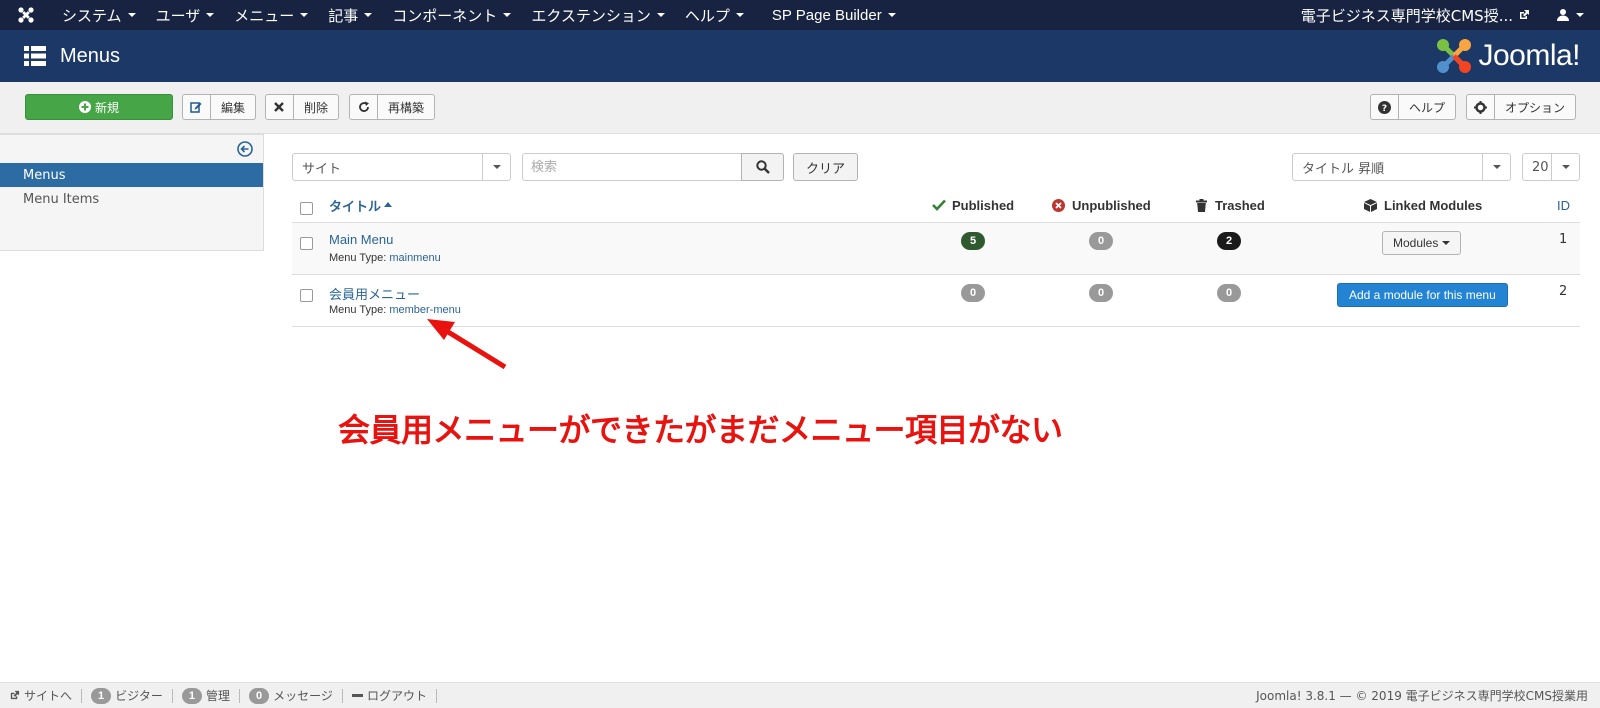 This screenshot has height=708, width=1600. I want to click on menu-components: コンポーネント, so click(451, 15).